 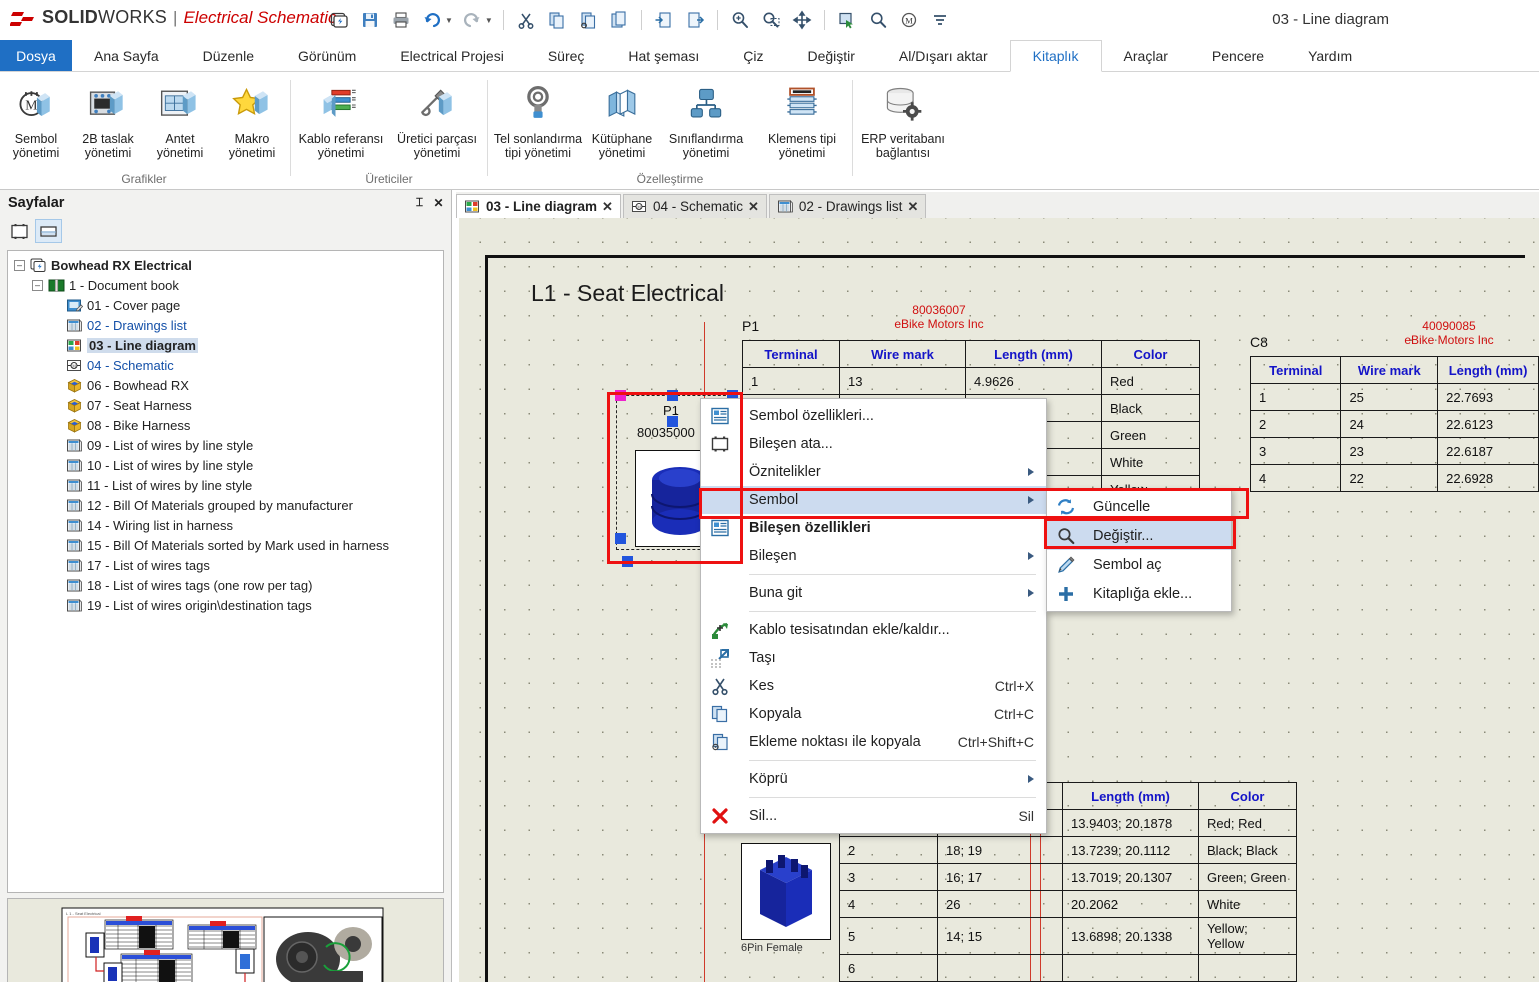 What do you see at coordinates (228, 55) in the screenshot?
I see `ribbon-tab-edit: Düzenle` at bounding box center [228, 55].